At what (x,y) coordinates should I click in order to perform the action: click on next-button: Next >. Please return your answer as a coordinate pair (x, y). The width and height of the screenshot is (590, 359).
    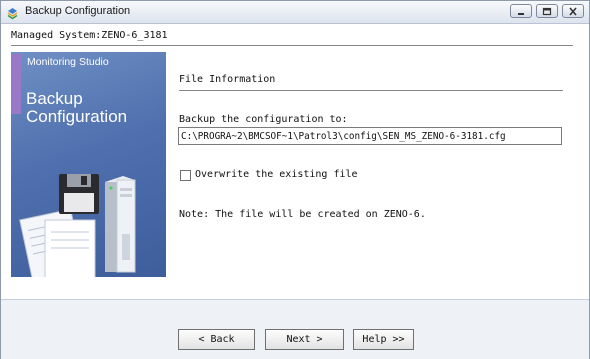
    Looking at the image, I should click on (304, 339).